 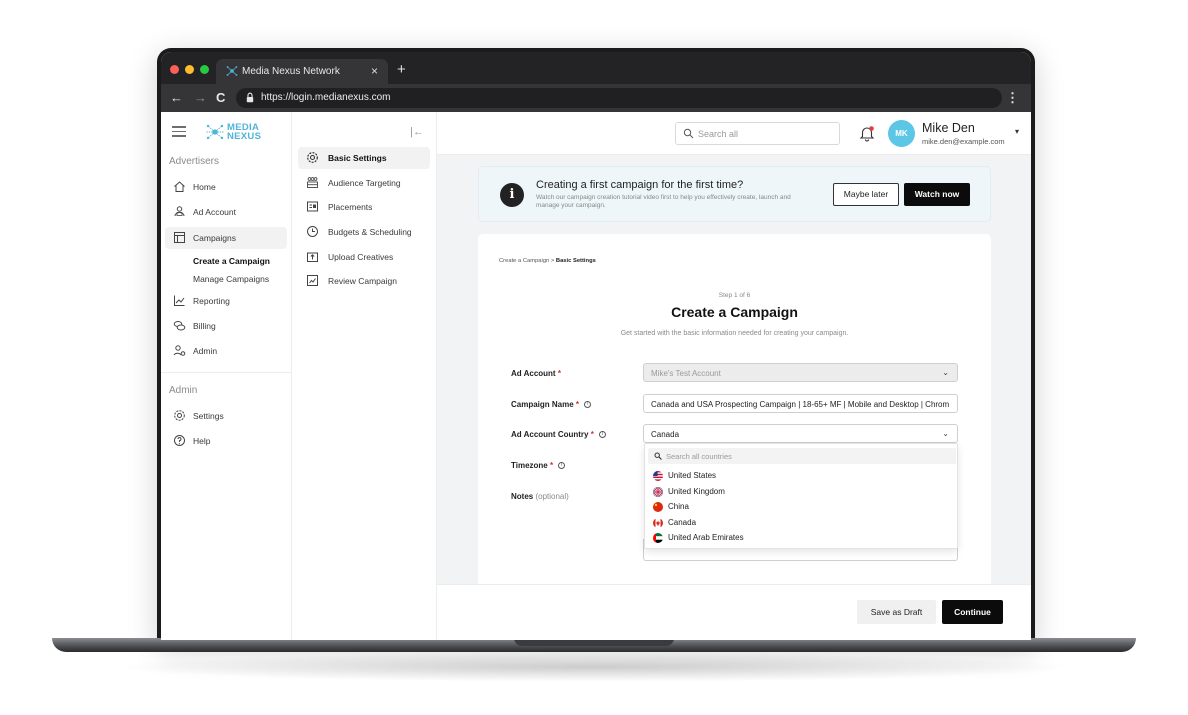 I want to click on continue-button: Continue, so click(x=972, y=612).